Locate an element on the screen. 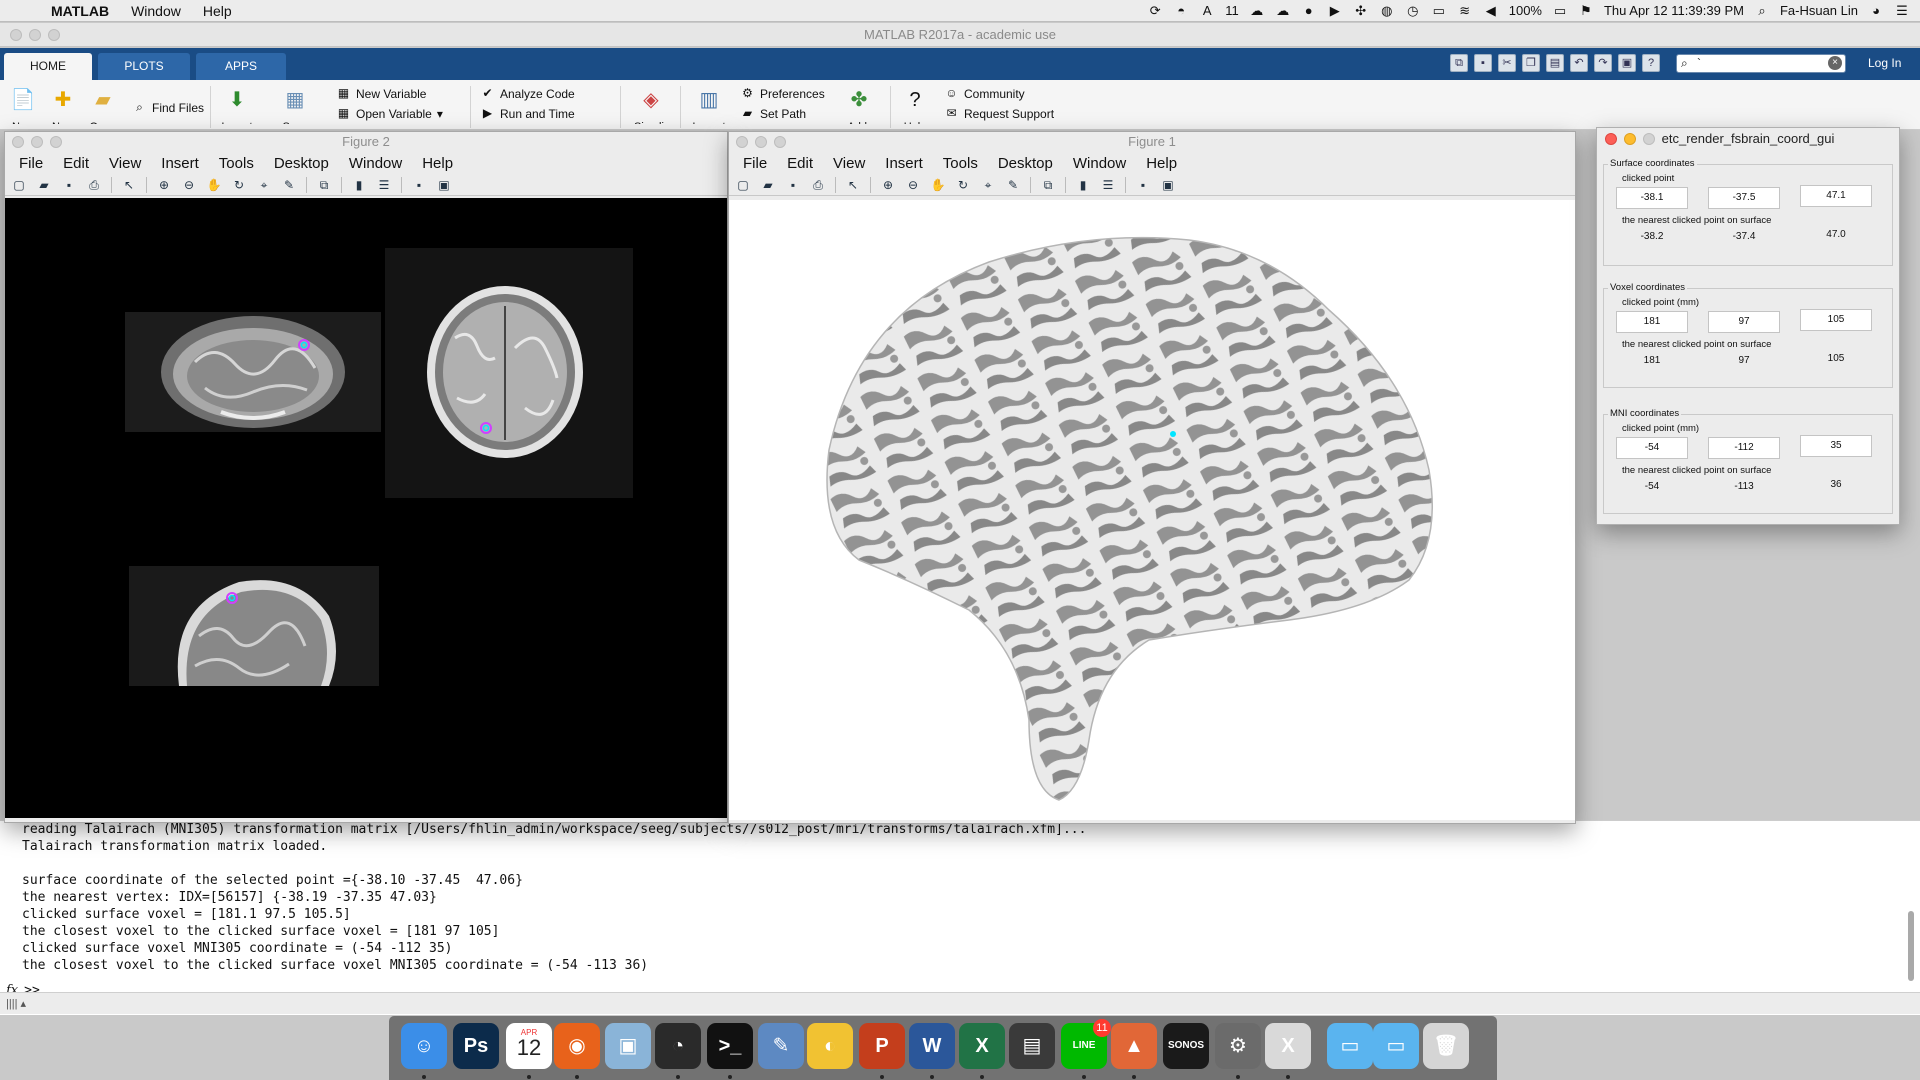  sync-icon: ⟳ is located at coordinates (1155, 11).